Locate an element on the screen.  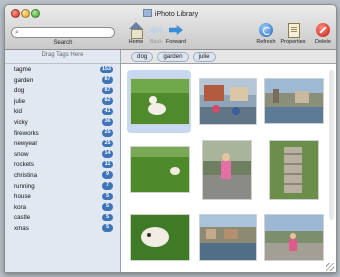
tag-breadcrumb: dog garden julie is located at coordinates (173, 56).